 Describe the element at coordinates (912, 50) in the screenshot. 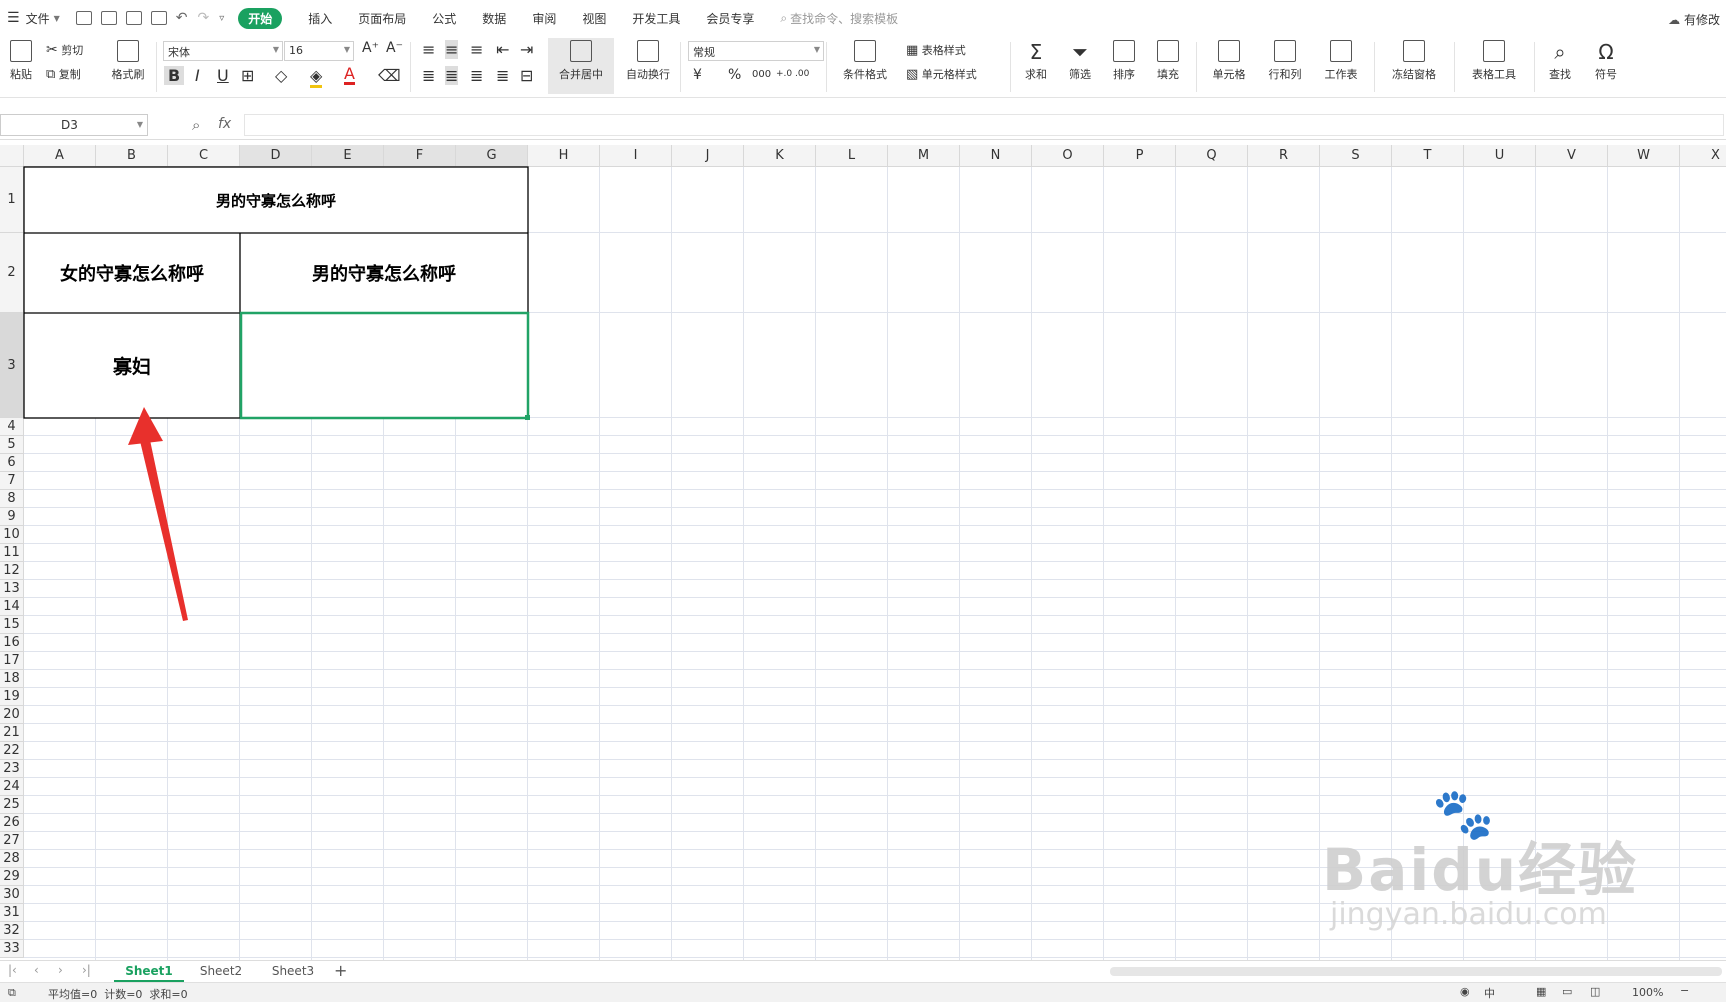

I see `table-style-icon: ▦` at that location.